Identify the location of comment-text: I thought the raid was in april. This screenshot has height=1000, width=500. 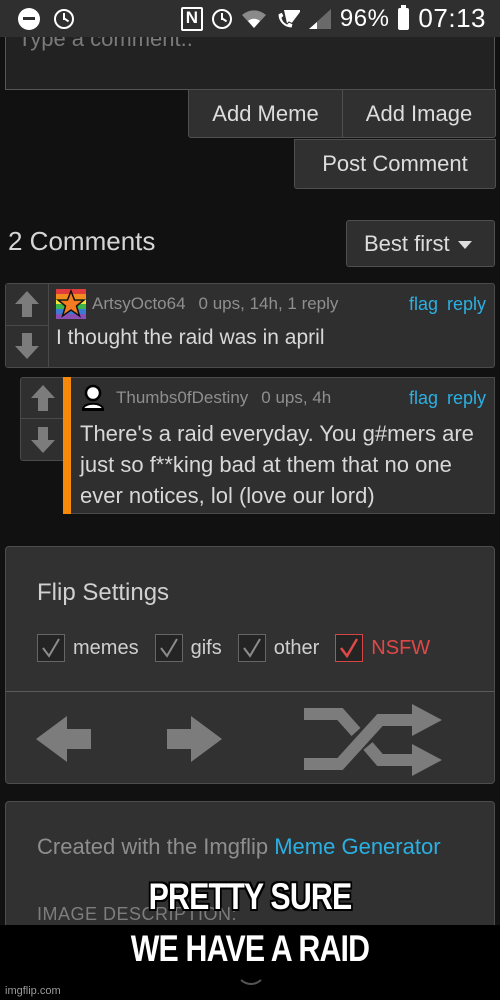
(190, 337).